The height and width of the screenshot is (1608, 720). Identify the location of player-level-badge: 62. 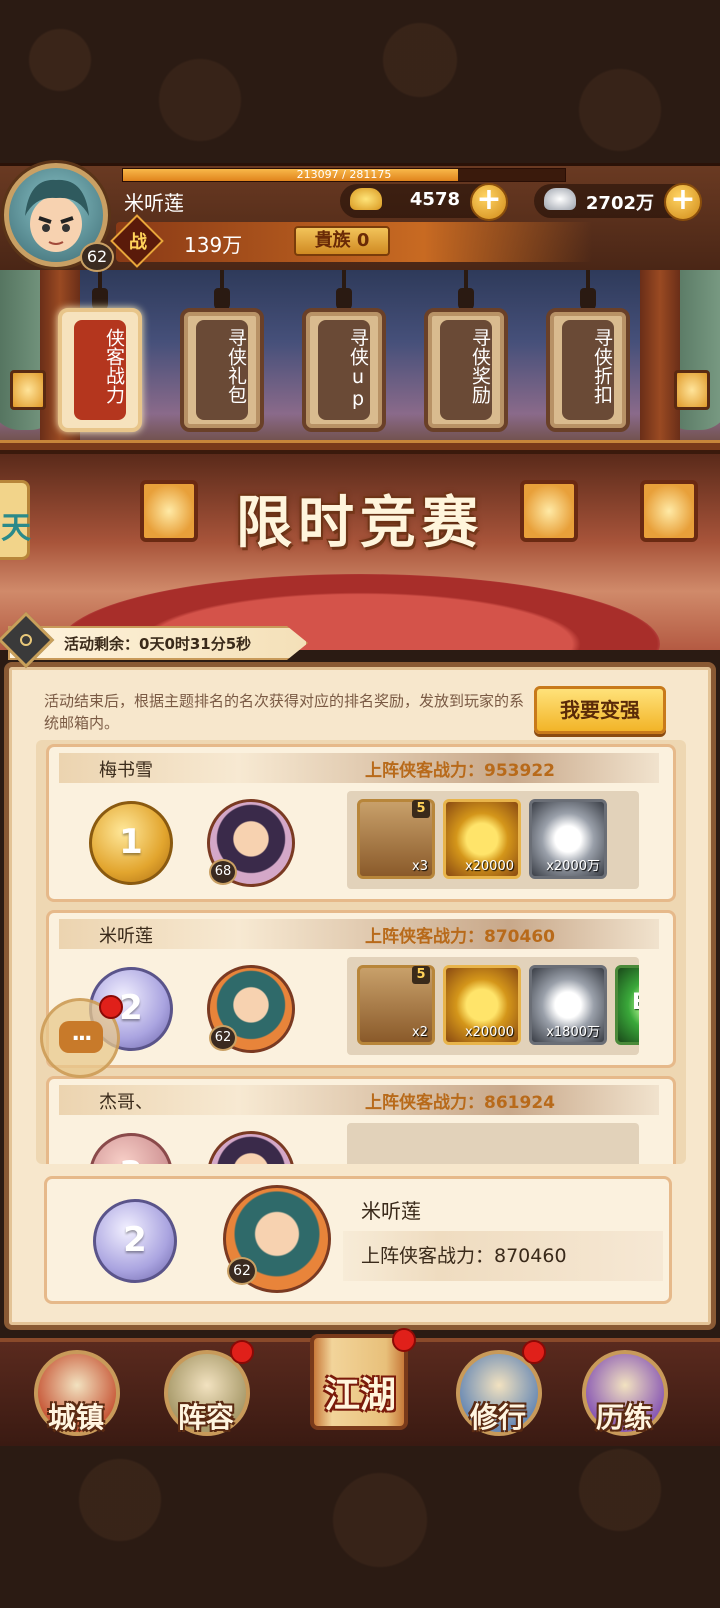
(97, 257).